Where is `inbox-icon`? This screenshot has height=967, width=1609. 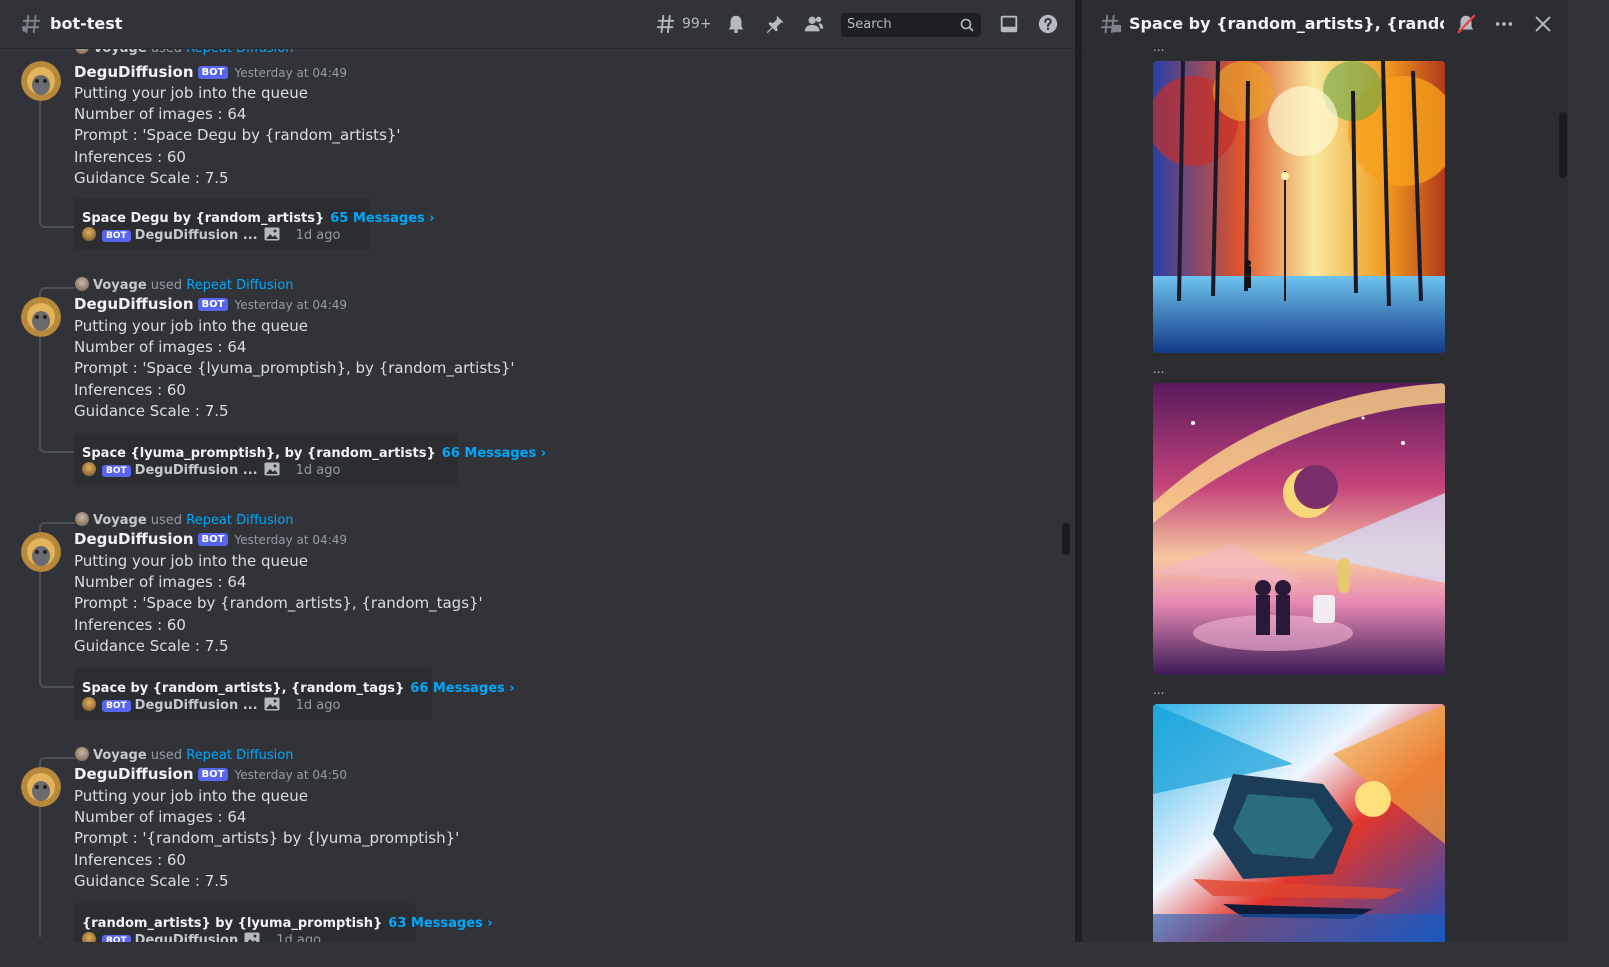 inbox-icon is located at coordinates (1009, 24).